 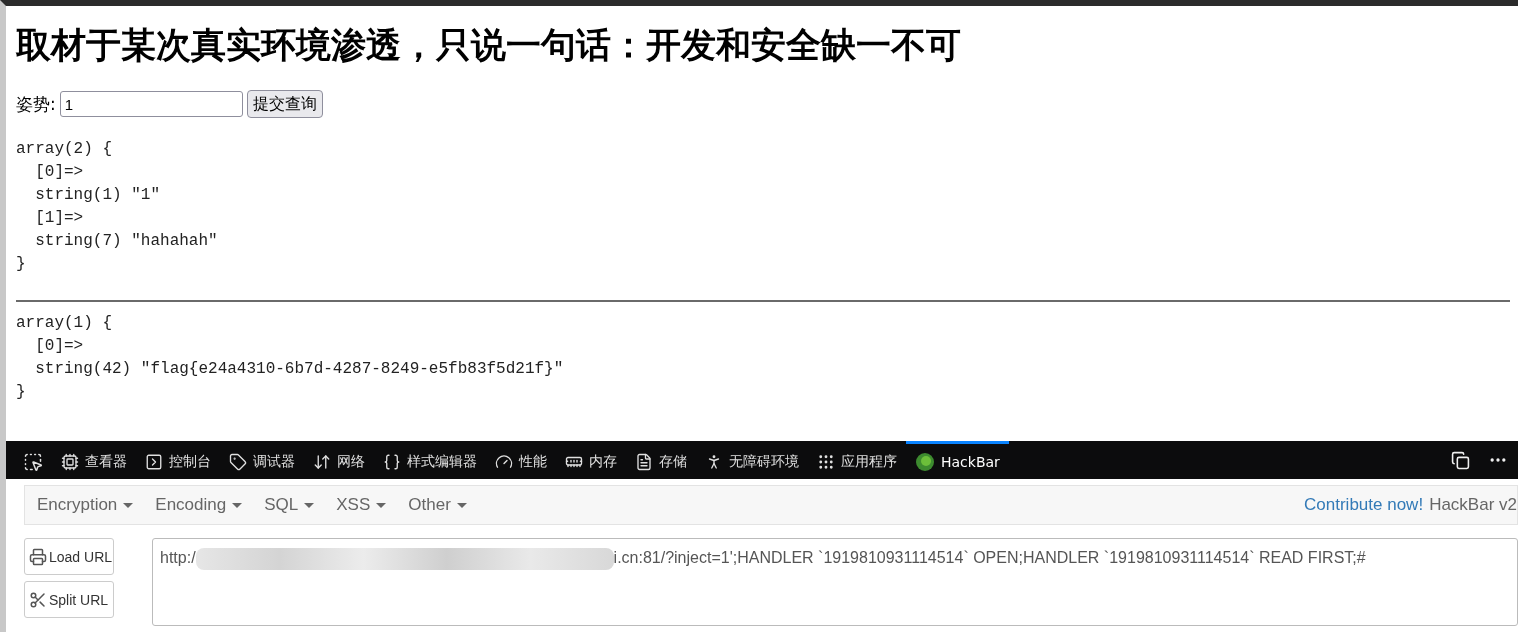 I want to click on devtools-tab: 性能, so click(x=521, y=460).